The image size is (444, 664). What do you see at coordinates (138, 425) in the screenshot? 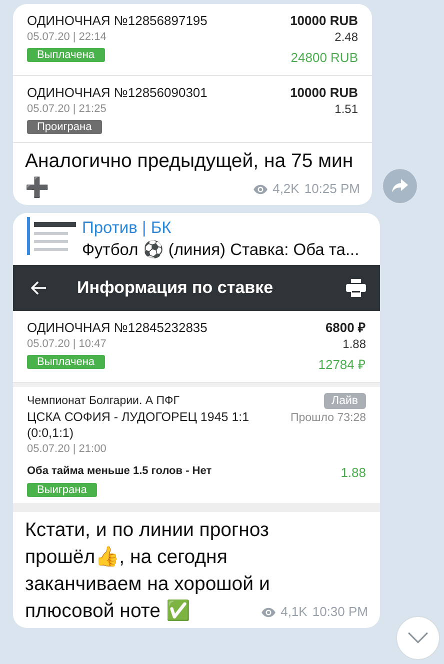
I see `match-name: ЦСКА СОФИЯ - ЛУДОГОРЕЦ 1945 1:1 (0:0,1:1)` at bounding box center [138, 425].